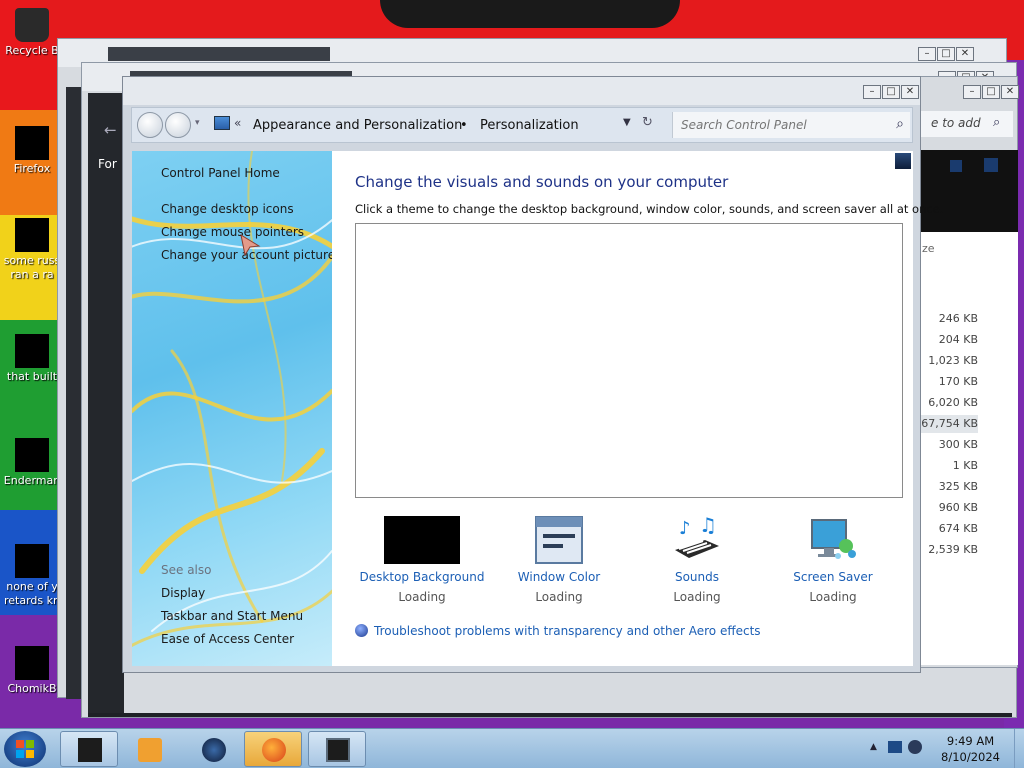 The image size is (1024, 768). I want to click on desktop-icon-label-line2: ran a ra, so click(32, 274).